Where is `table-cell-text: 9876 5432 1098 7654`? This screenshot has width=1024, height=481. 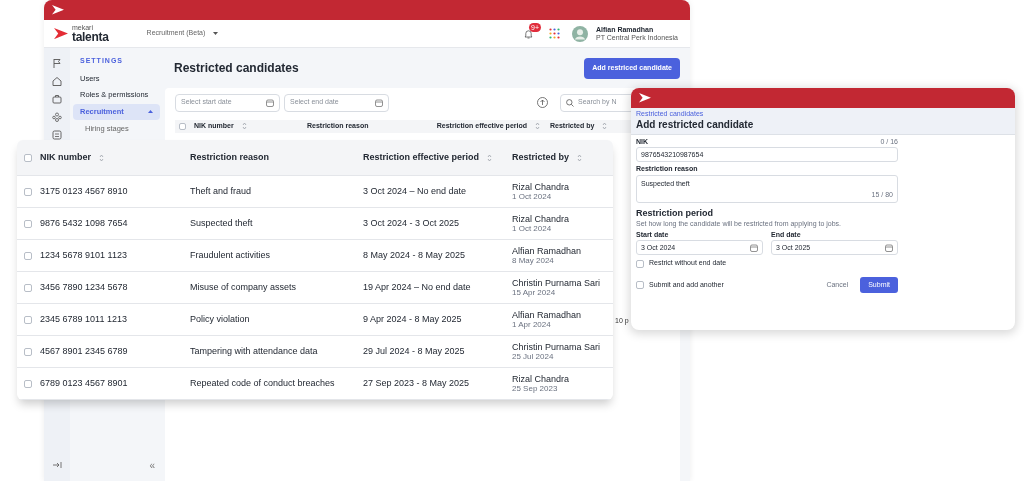 table-cell-text: 9876 5432 1098 7654 is located at coordinates (84, 223).